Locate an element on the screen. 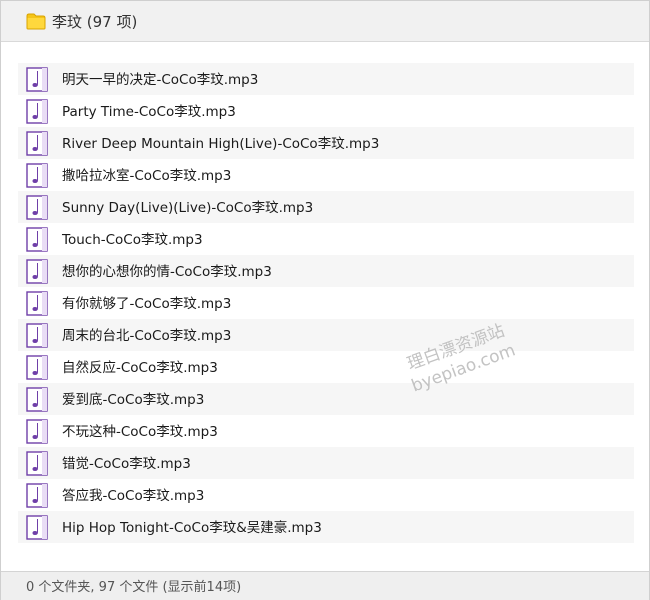  file-row: 答应我-CoCo李玟.mp3 is located at coordinates (326, 495).